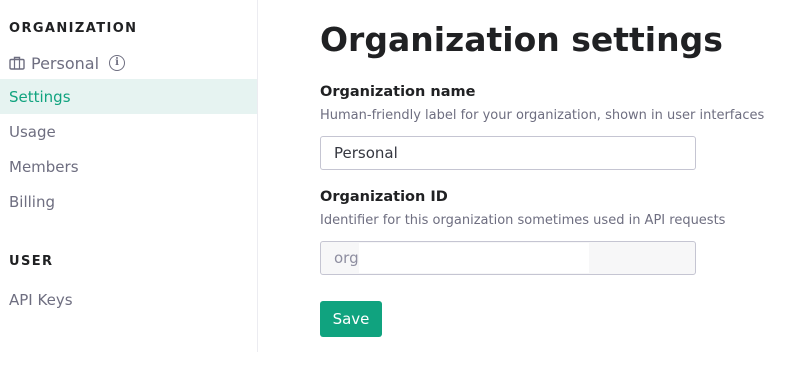  What do you see at coordinates (474, 258) in the screenshot?
I see `org-id-redaction` at bounding box center [474, 258].